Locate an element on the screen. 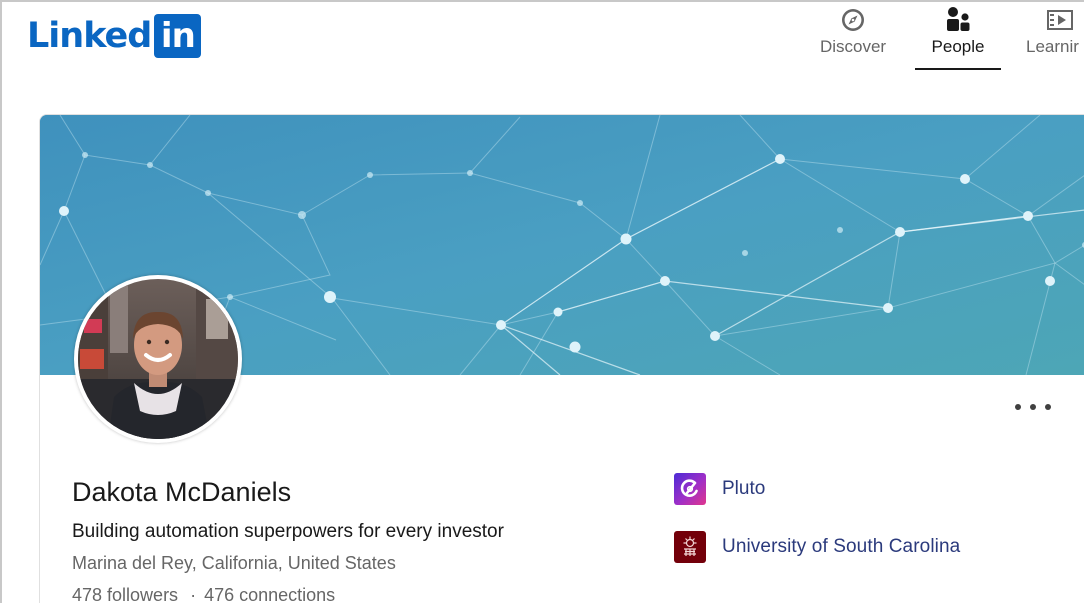 This screenshot has height=603, width=1084. nav-item-people: People is located at coordinates (958, 38).